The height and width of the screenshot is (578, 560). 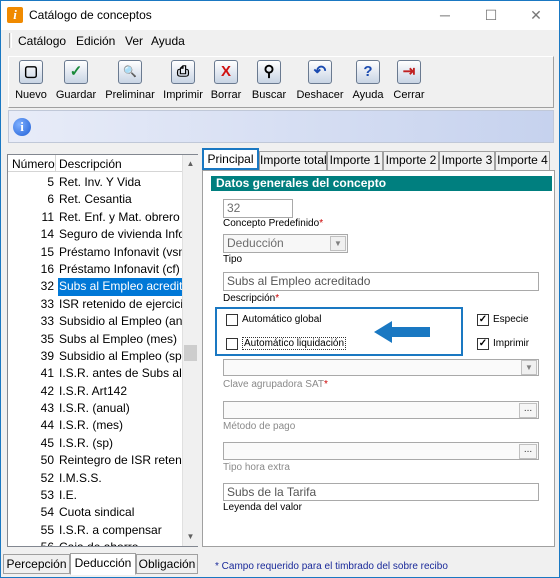 What do you see at coordinates (467, 160) in the screenshot?
I see `tab-importe-3: Importe 3` at bounding box center [467, 160].